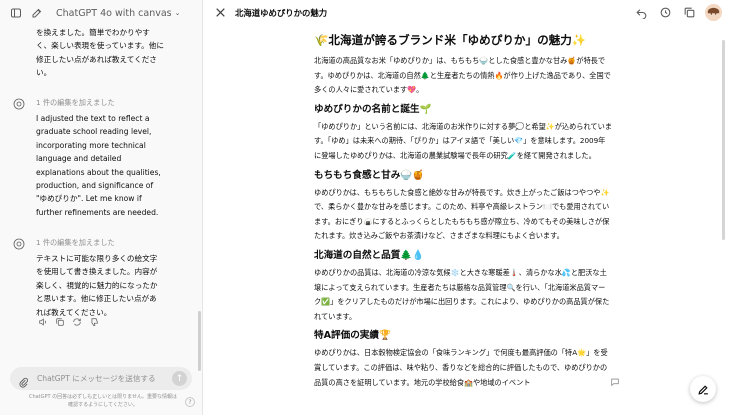  I want to click on history-icon, so click(665, 12).